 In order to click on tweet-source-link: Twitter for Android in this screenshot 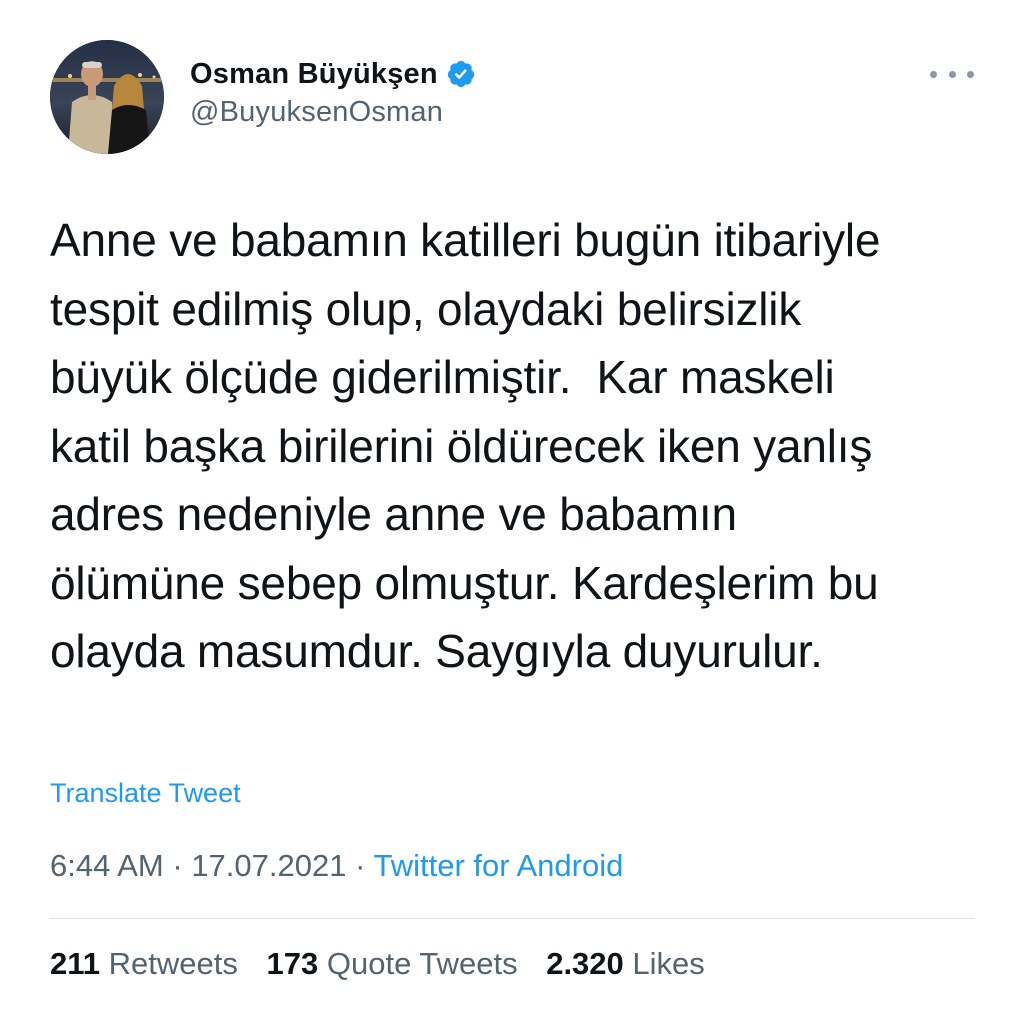, I will do `click(498, 865)`.